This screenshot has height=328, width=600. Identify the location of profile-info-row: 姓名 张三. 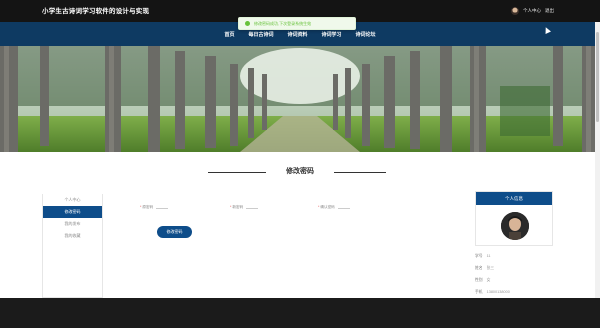
(514, 272).